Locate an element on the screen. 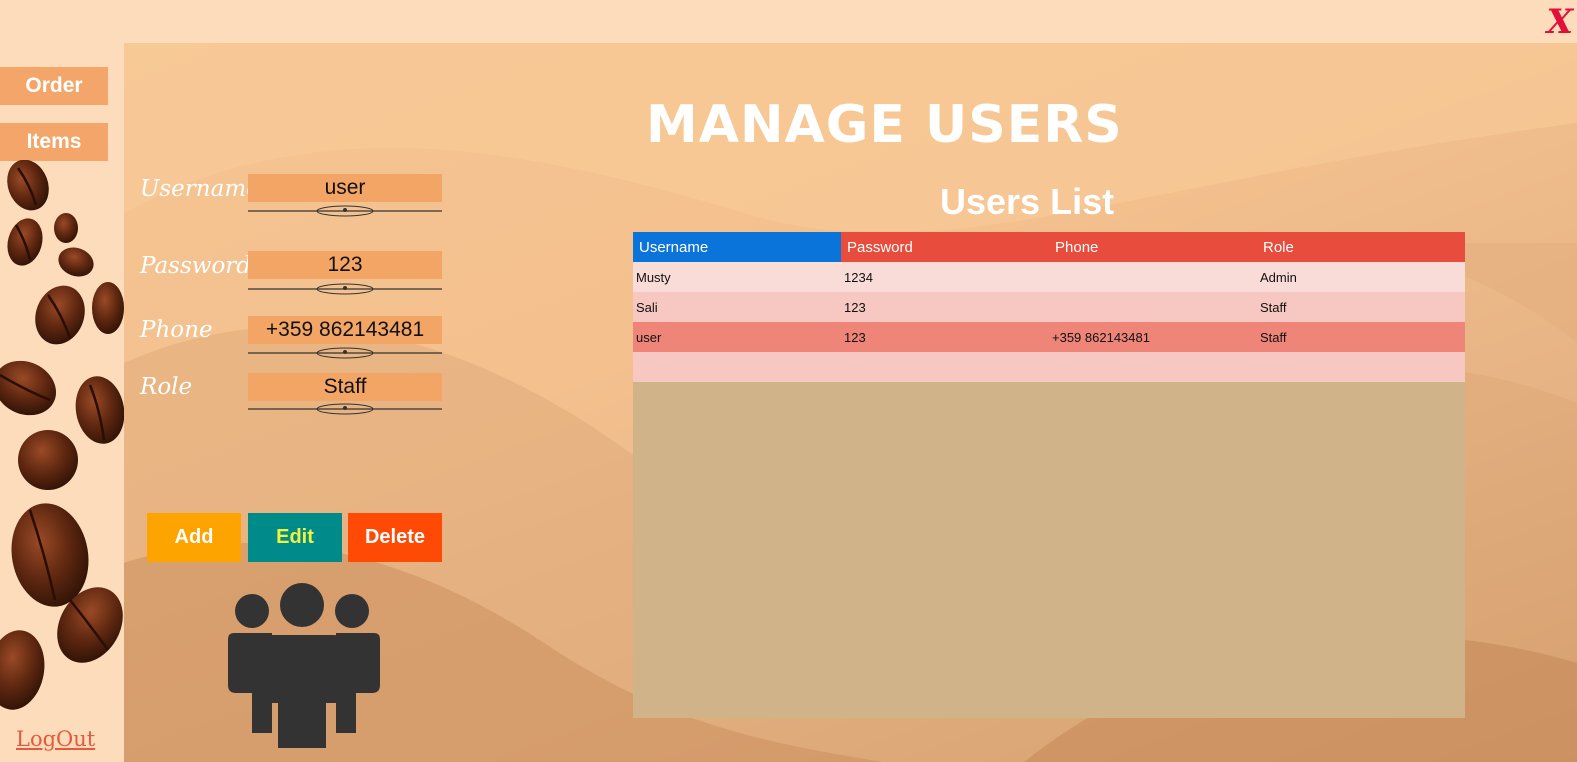 This screenshot has width=1577, height=762. cell-username: user is located at coordinates (649, 337).